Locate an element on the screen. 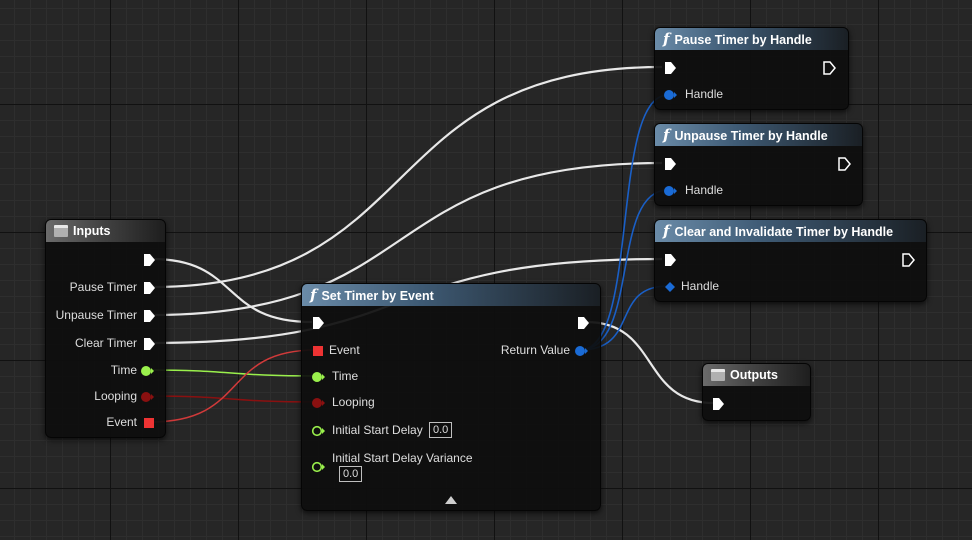  initial-start-delay-input: 0.0 is located at coordinates (441, 430).